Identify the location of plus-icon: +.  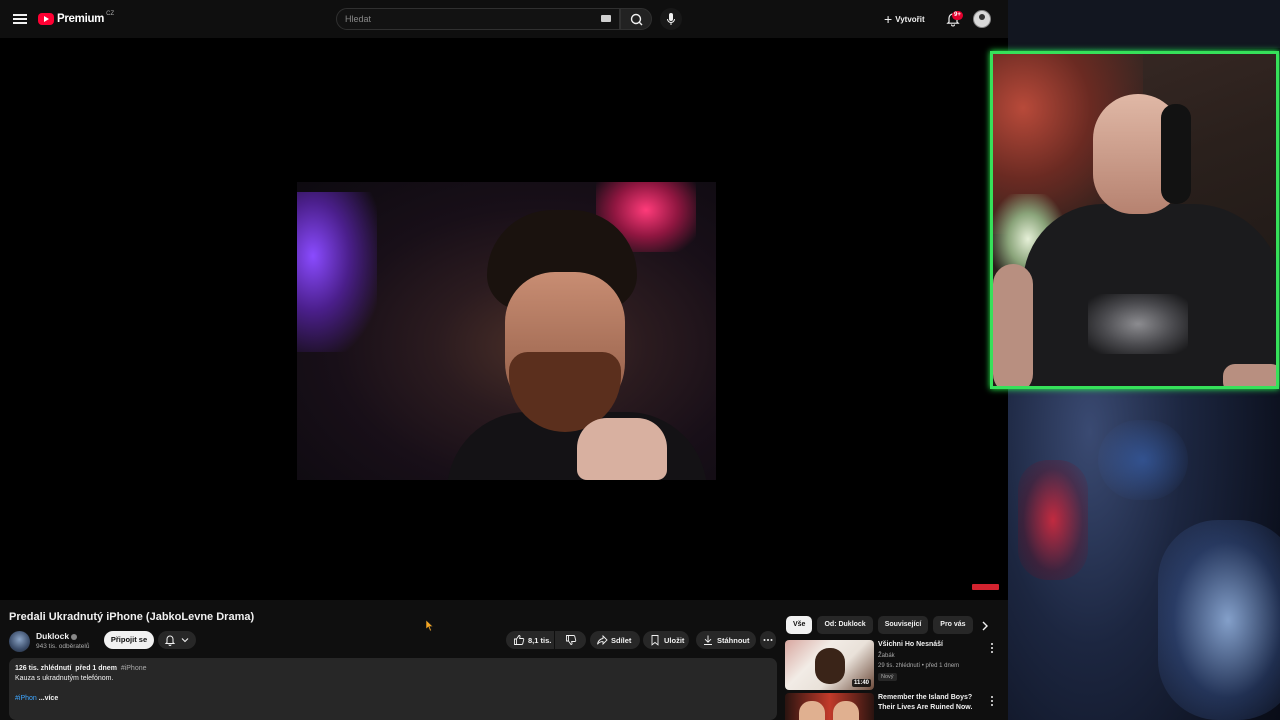
(888, 19).